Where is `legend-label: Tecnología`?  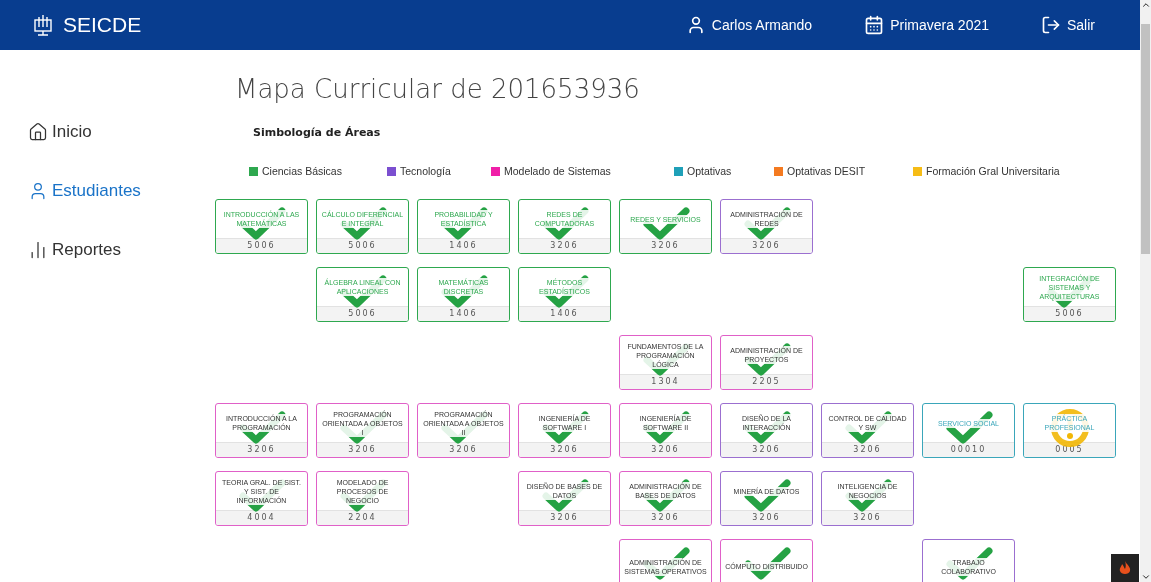
legend-label: Tecnología is located at coordinates (425, 171).